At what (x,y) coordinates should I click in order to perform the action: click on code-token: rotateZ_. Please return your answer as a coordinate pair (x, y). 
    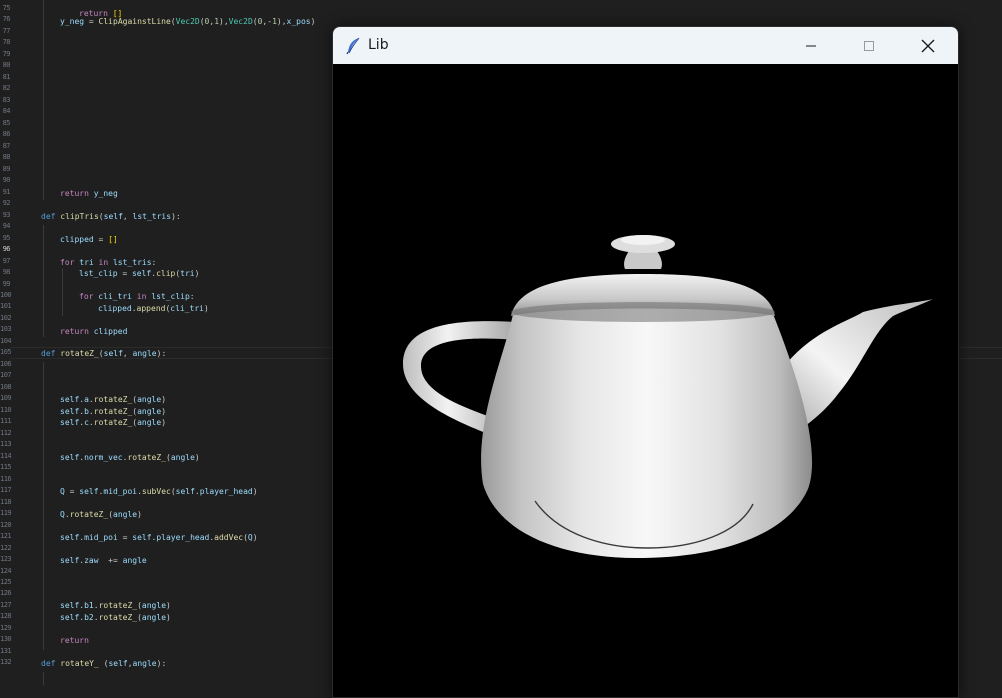
    Looking at the image, I should click on (89, 514).